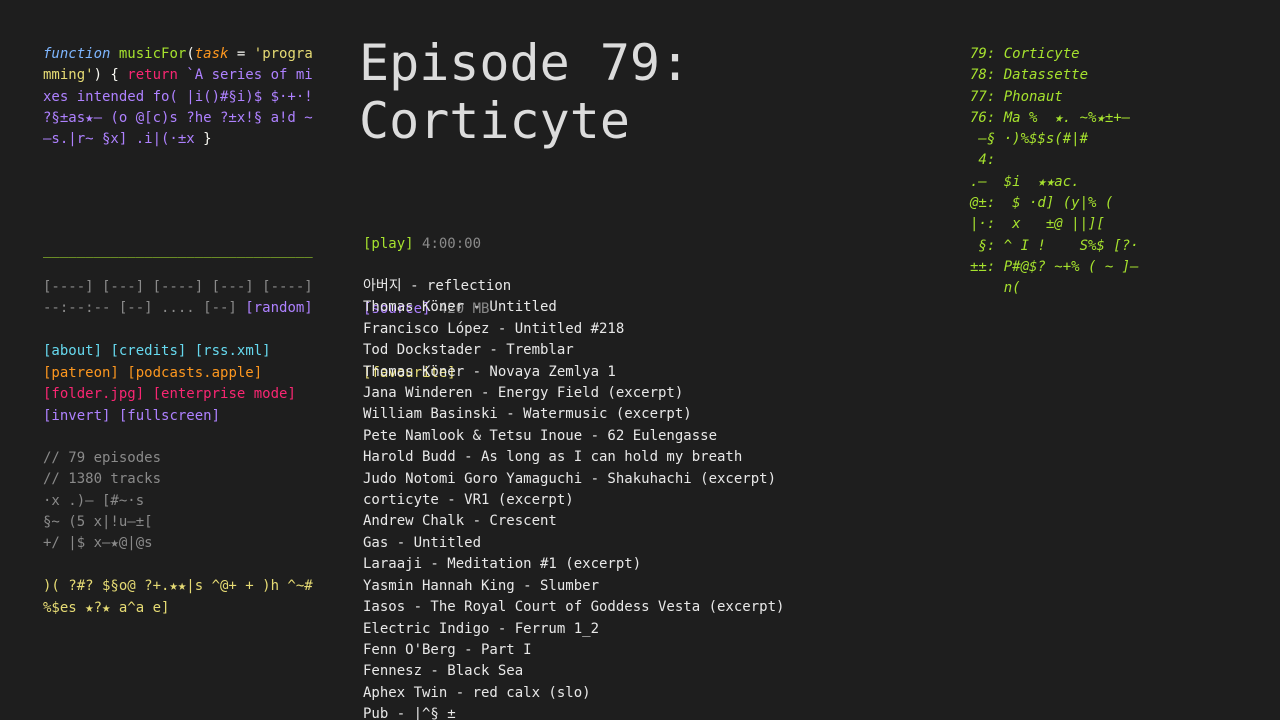  I want to click on glitch-text: )( ?#? $§o@ ?+.★★|s ^@+ + )h ^~#, so click(178, 586).